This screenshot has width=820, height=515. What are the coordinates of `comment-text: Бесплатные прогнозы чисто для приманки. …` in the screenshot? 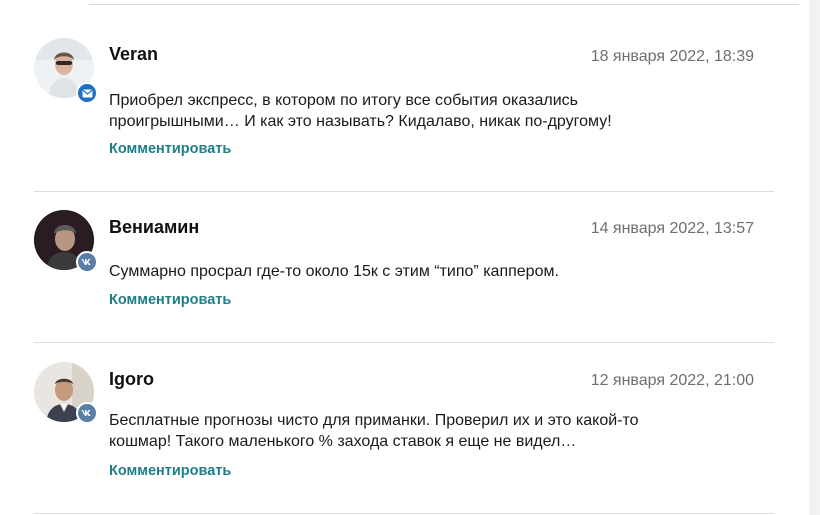 It's located at (374, 431).